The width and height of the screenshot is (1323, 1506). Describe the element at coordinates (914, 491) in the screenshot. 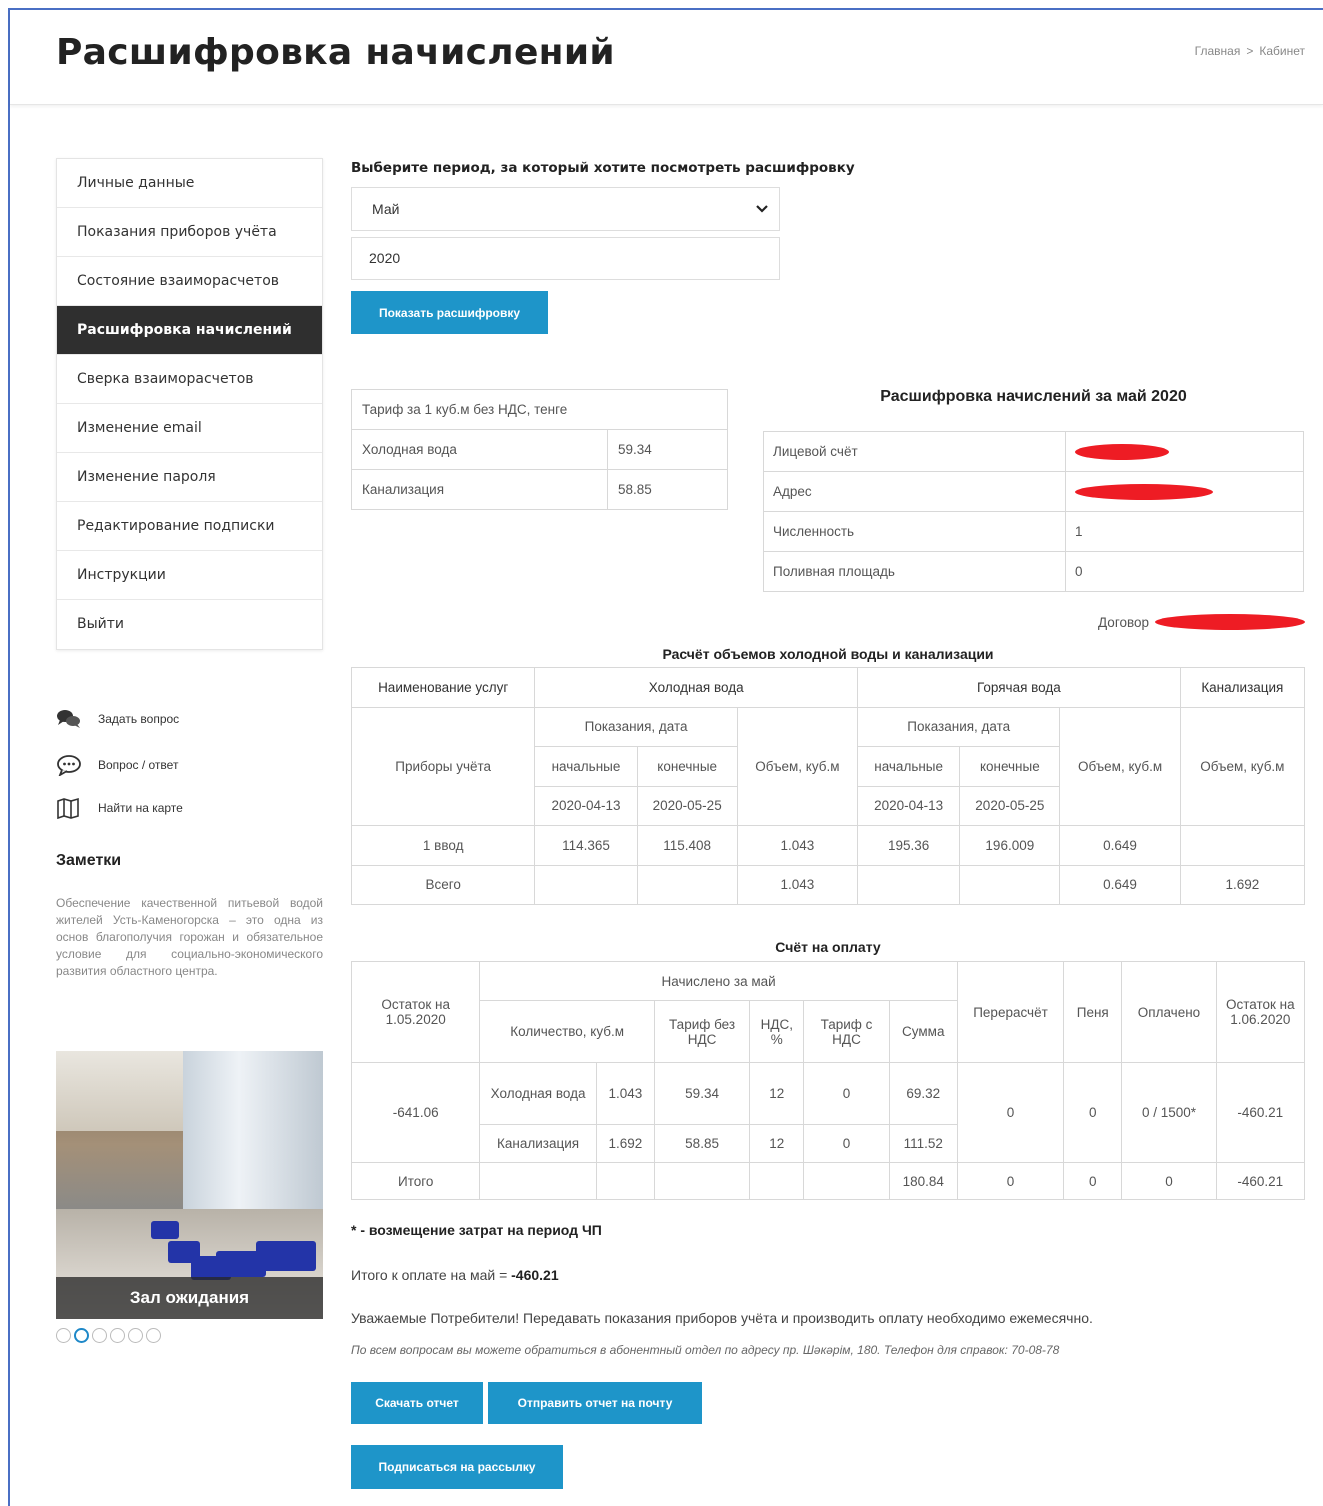

I see `info-key: Адрес` at that location.